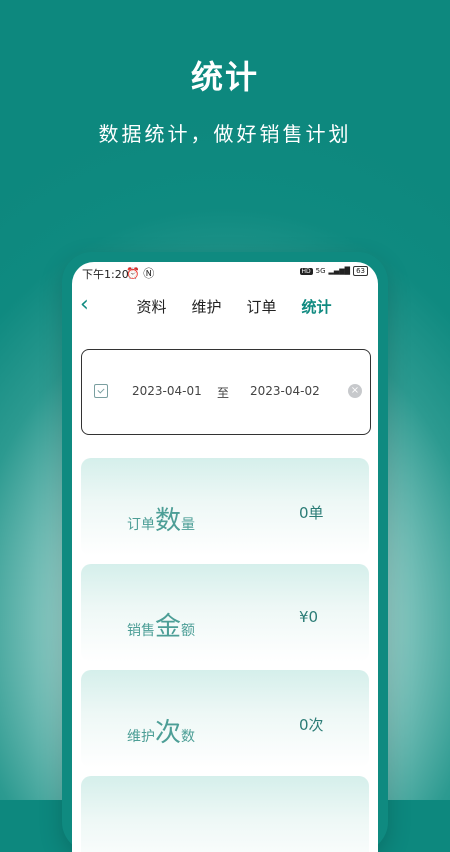 The width and height of the screenshot is (450, 852). Describe the element at coordinates (101, 391) in the screenshot. I see `calendar-icon` at that location.